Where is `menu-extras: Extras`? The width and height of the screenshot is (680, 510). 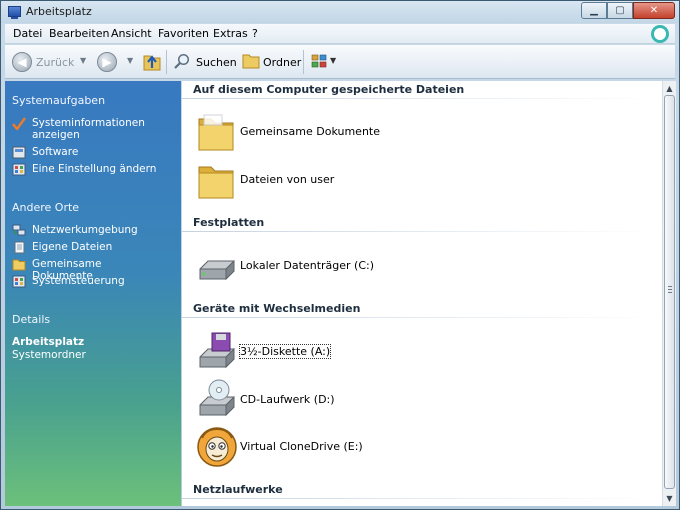
menu-extras: Extras is located at coordinates (230, 33).